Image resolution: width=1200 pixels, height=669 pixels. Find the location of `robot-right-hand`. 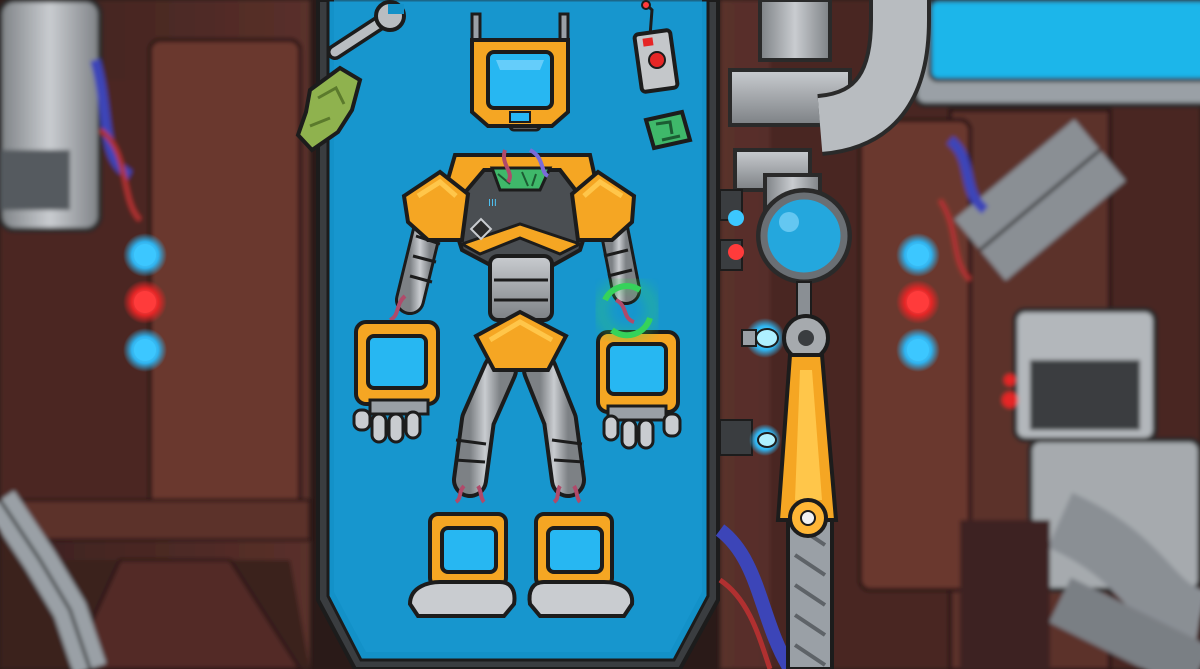

robot-right-hand is located at coordinates (639, 390).